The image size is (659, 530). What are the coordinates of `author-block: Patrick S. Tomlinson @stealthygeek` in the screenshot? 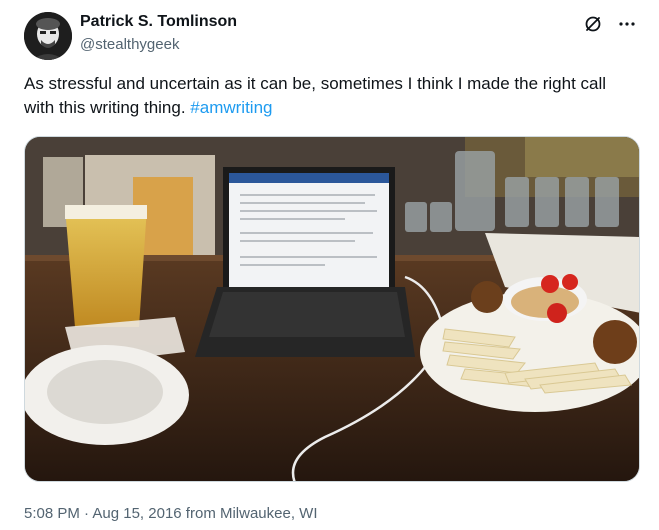 It's located at (158, 33).